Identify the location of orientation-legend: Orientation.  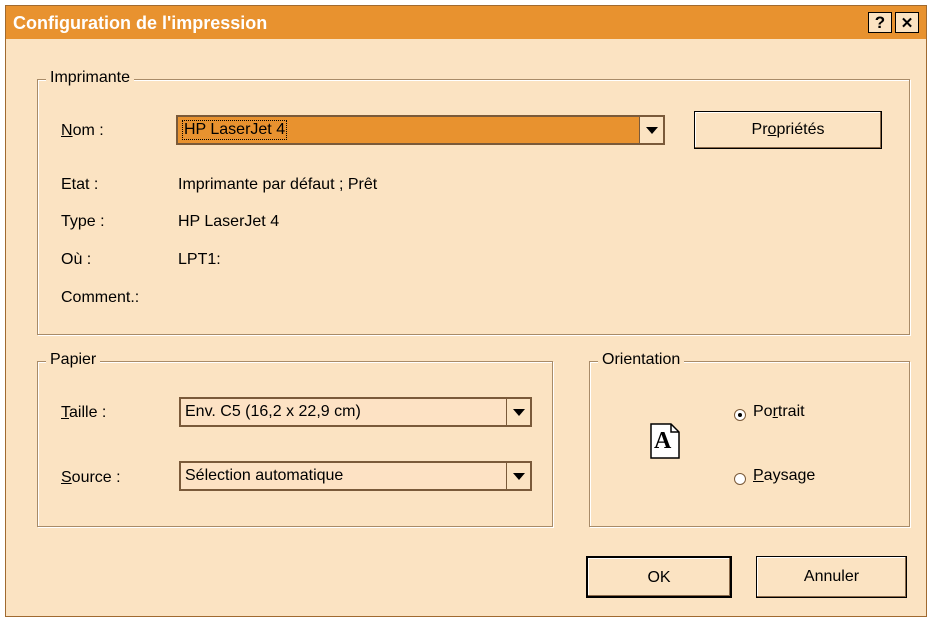
(641, 360).